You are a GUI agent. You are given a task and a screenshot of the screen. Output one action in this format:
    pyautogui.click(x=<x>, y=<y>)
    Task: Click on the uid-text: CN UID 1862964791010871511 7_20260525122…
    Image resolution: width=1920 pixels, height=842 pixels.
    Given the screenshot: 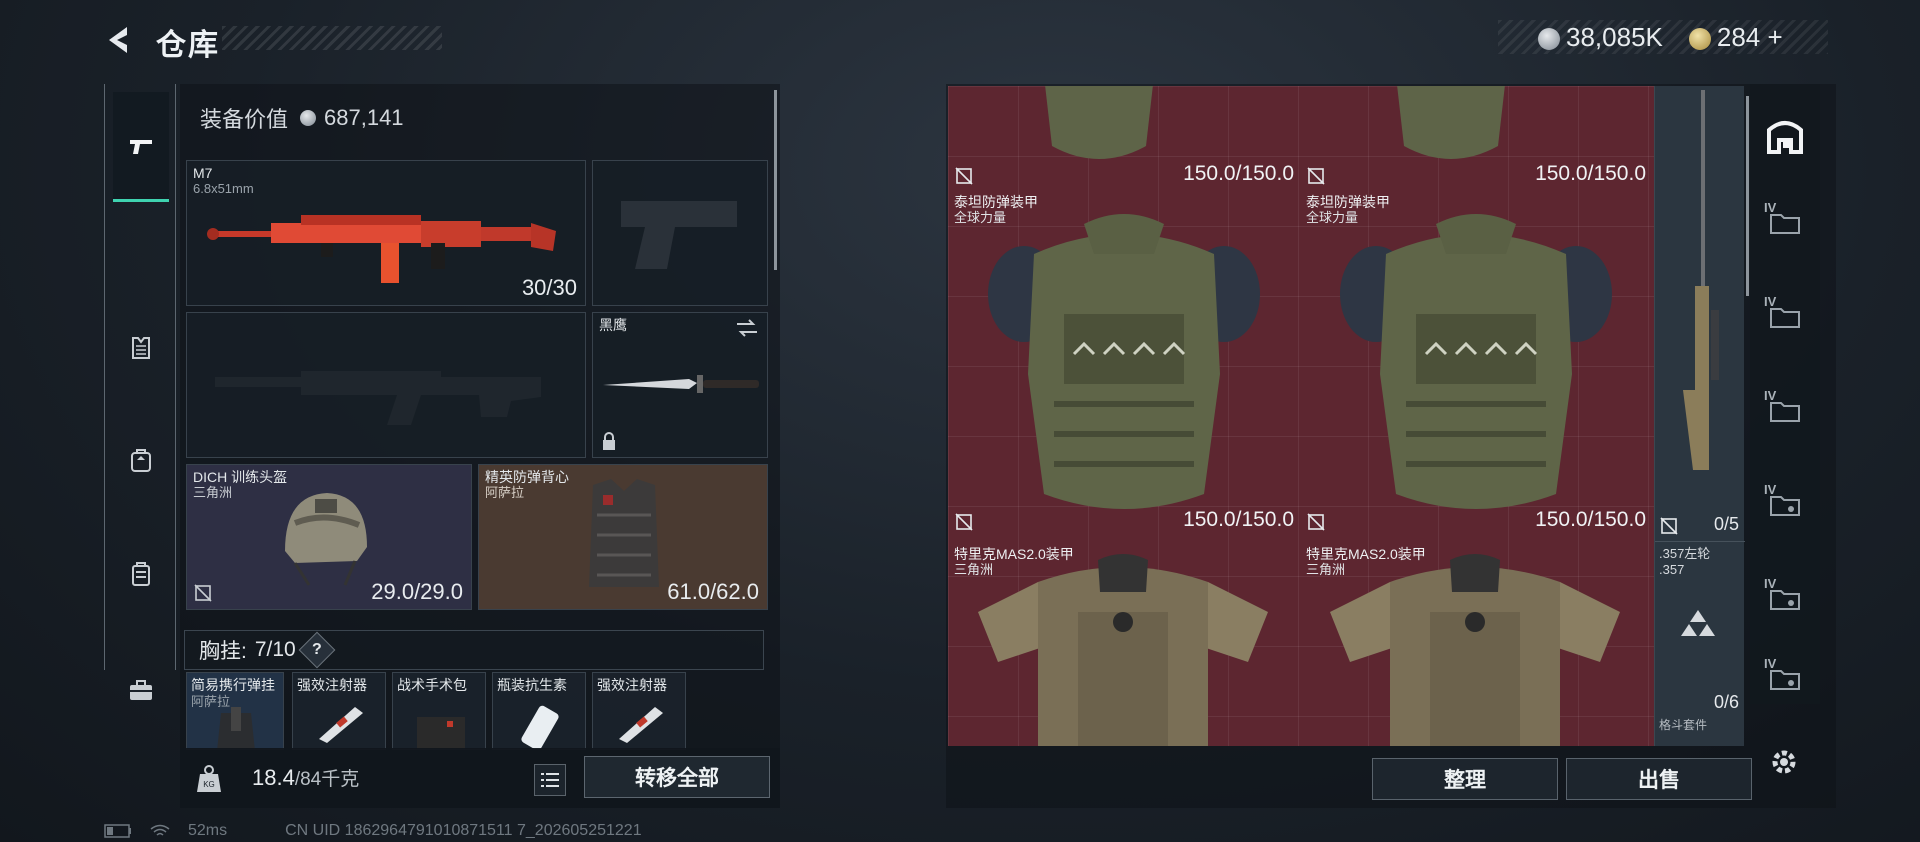 What is the action you would take?
    pyautogui.click(x=463, y=830)
    